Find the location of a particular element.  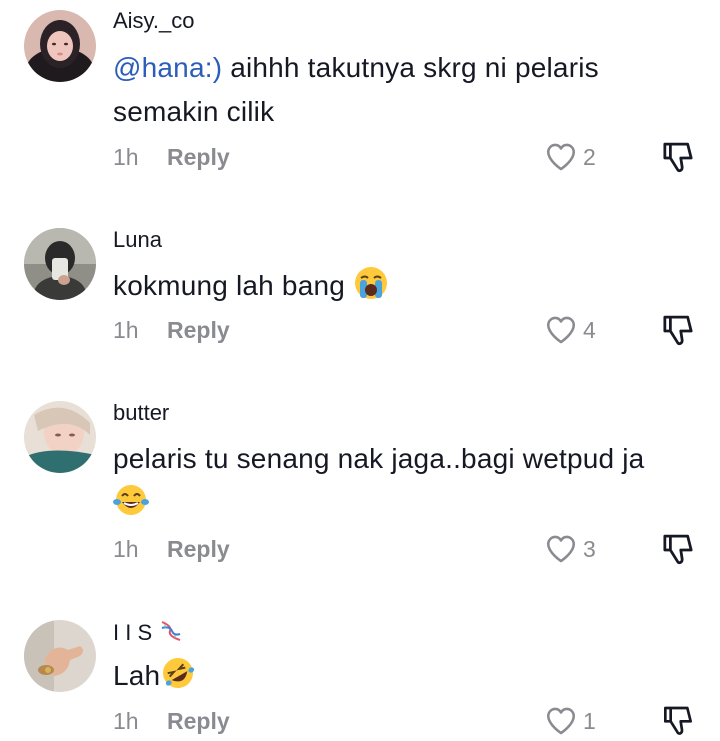

comment-username-text: I I S is located at coordinates (133, 632).